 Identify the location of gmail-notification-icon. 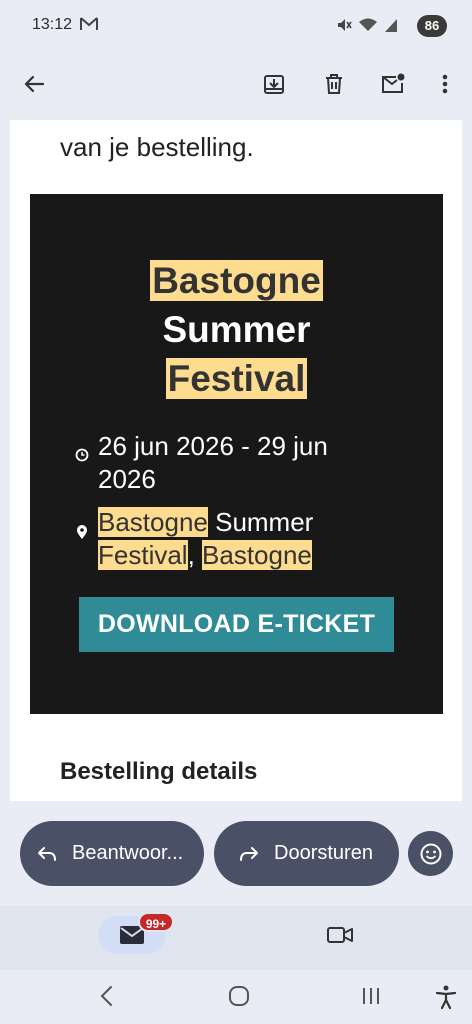
(89, 23).